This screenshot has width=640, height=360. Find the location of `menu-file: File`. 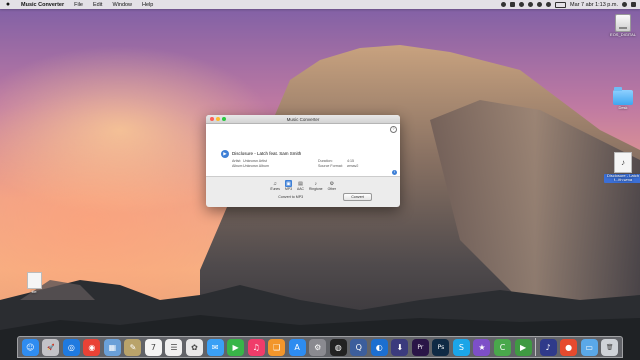

menu-file: File is located at coordinates (78, 5).